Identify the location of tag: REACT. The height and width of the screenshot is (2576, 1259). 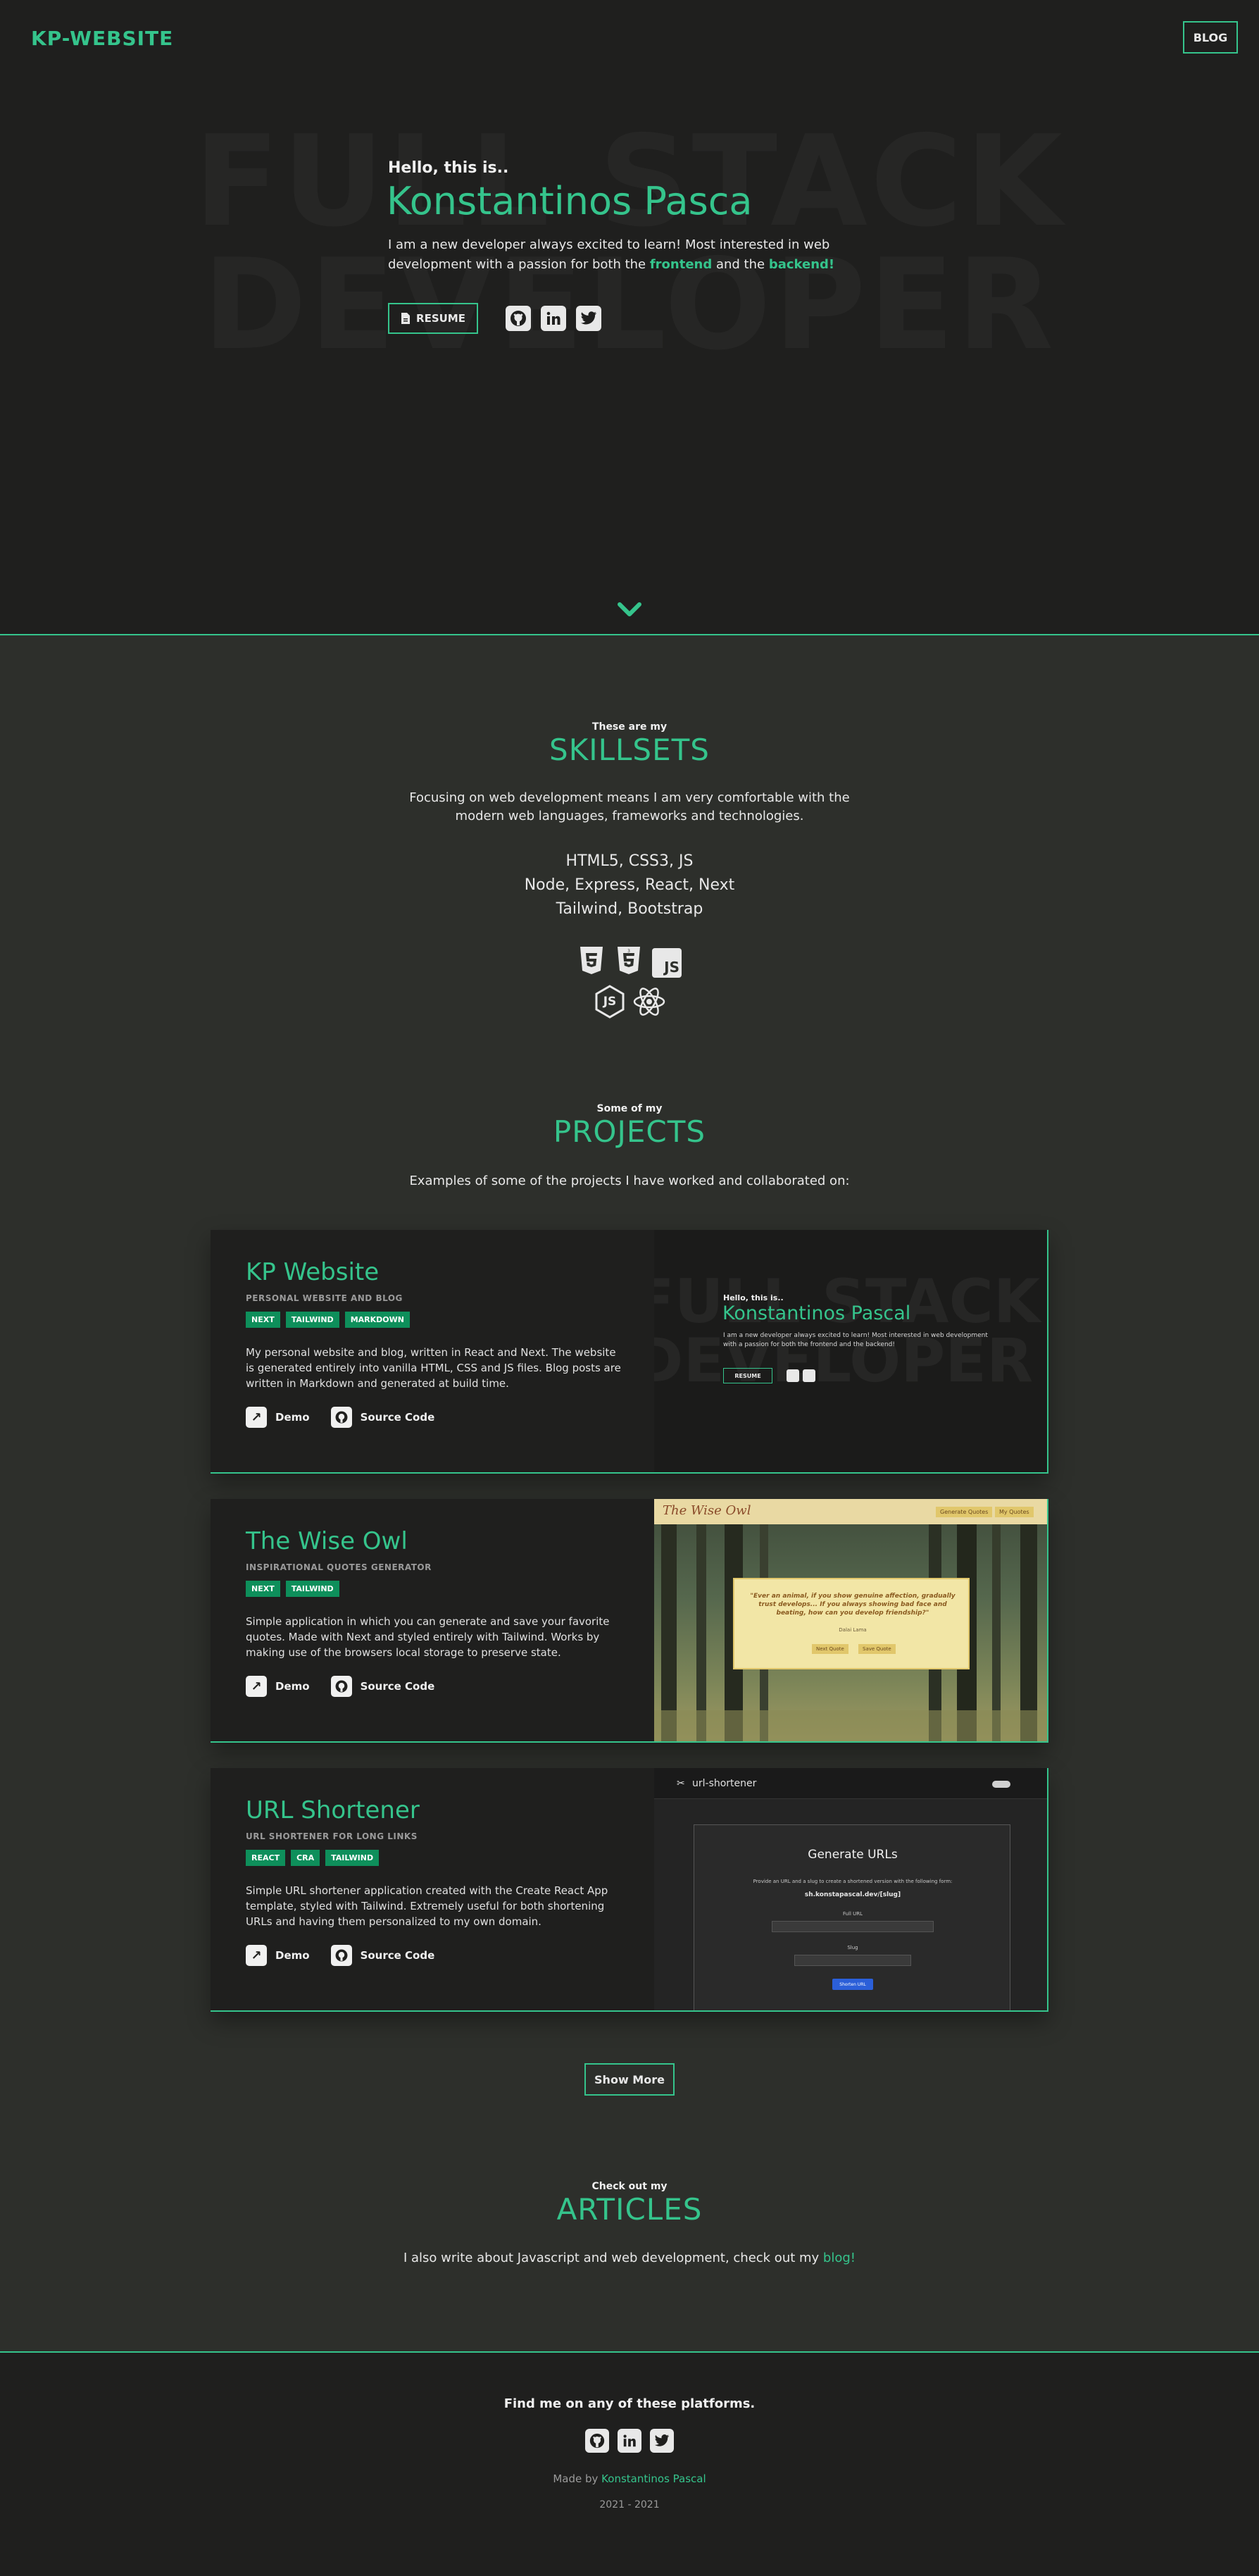
(266, 1858).